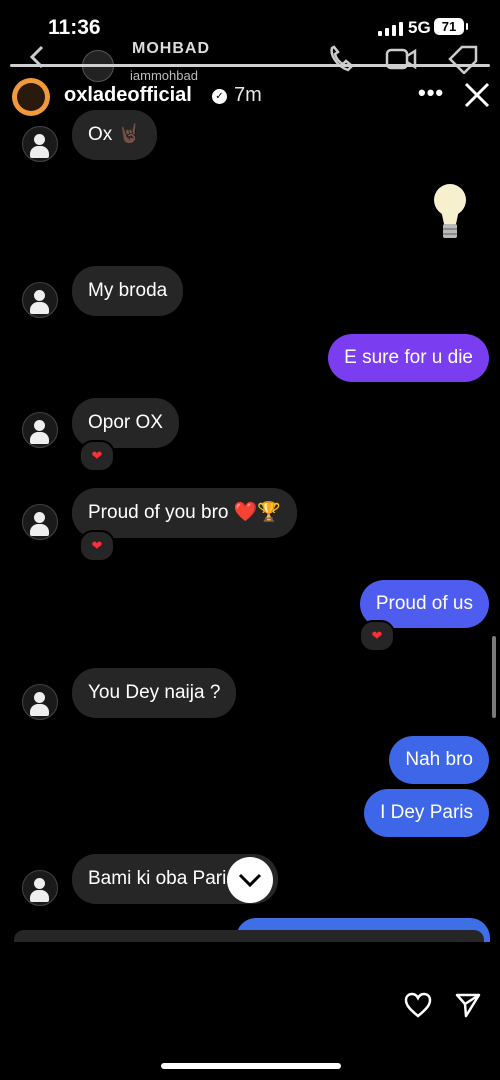 The image size is (500, 1080). I want to click on scroll-down-button, so click(250, 880).